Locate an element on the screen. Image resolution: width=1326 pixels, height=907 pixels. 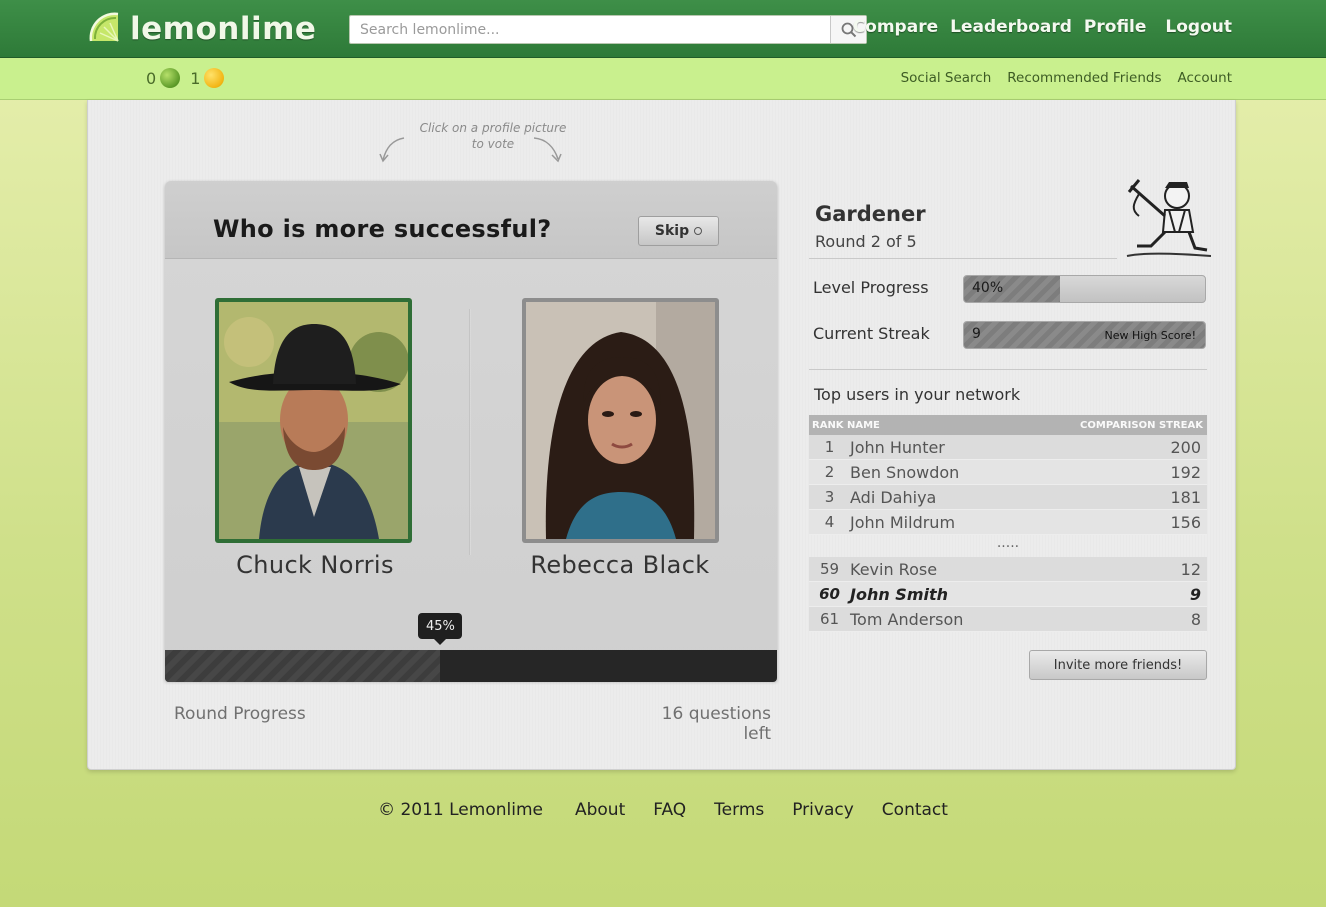
column-rank: RANK is located at coordinates (828, 425).